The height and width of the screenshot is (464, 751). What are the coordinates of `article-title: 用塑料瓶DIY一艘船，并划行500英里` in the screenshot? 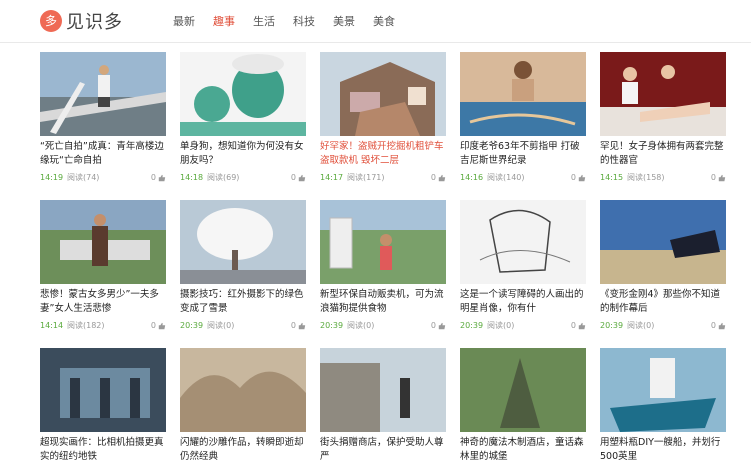 It's located at (663, 450).